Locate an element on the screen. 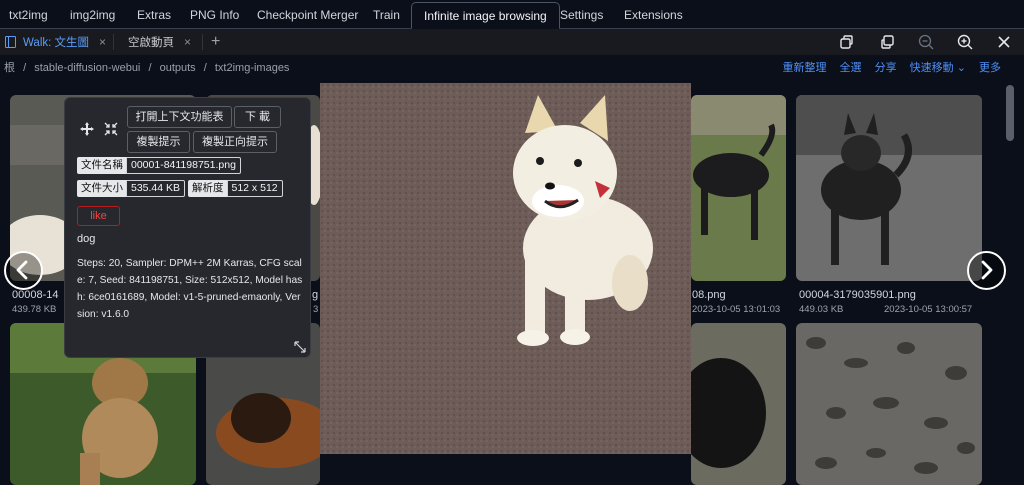 The width and height of the screenshot is (1024, 485). filesize-value: 535.44 KB is located at coordinates (156, 188).